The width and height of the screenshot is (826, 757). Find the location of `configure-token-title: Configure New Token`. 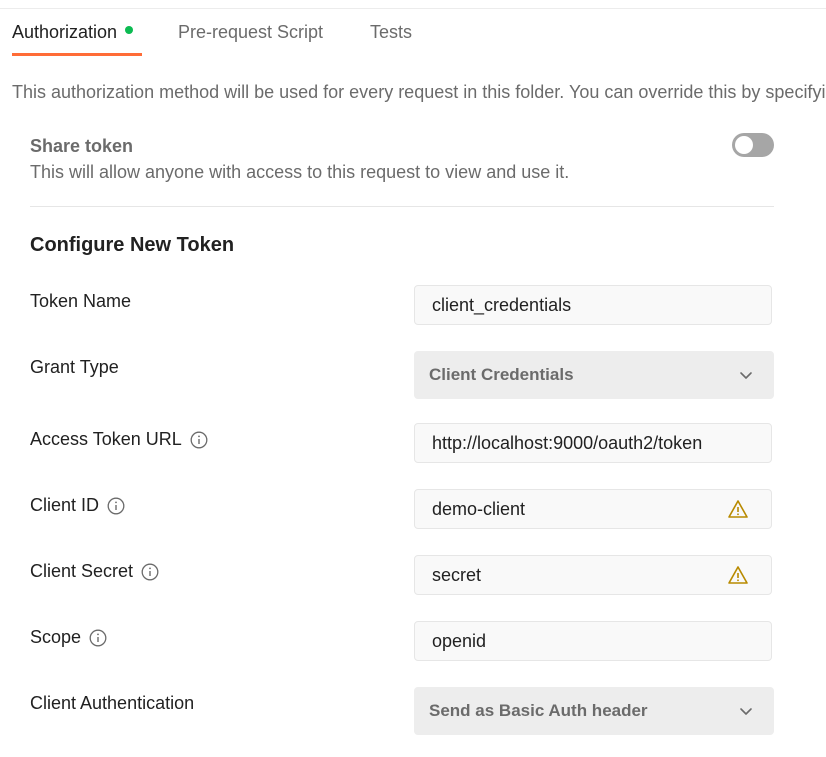

configure-token-title: Configure New Token is located at coordinates (132, 245).